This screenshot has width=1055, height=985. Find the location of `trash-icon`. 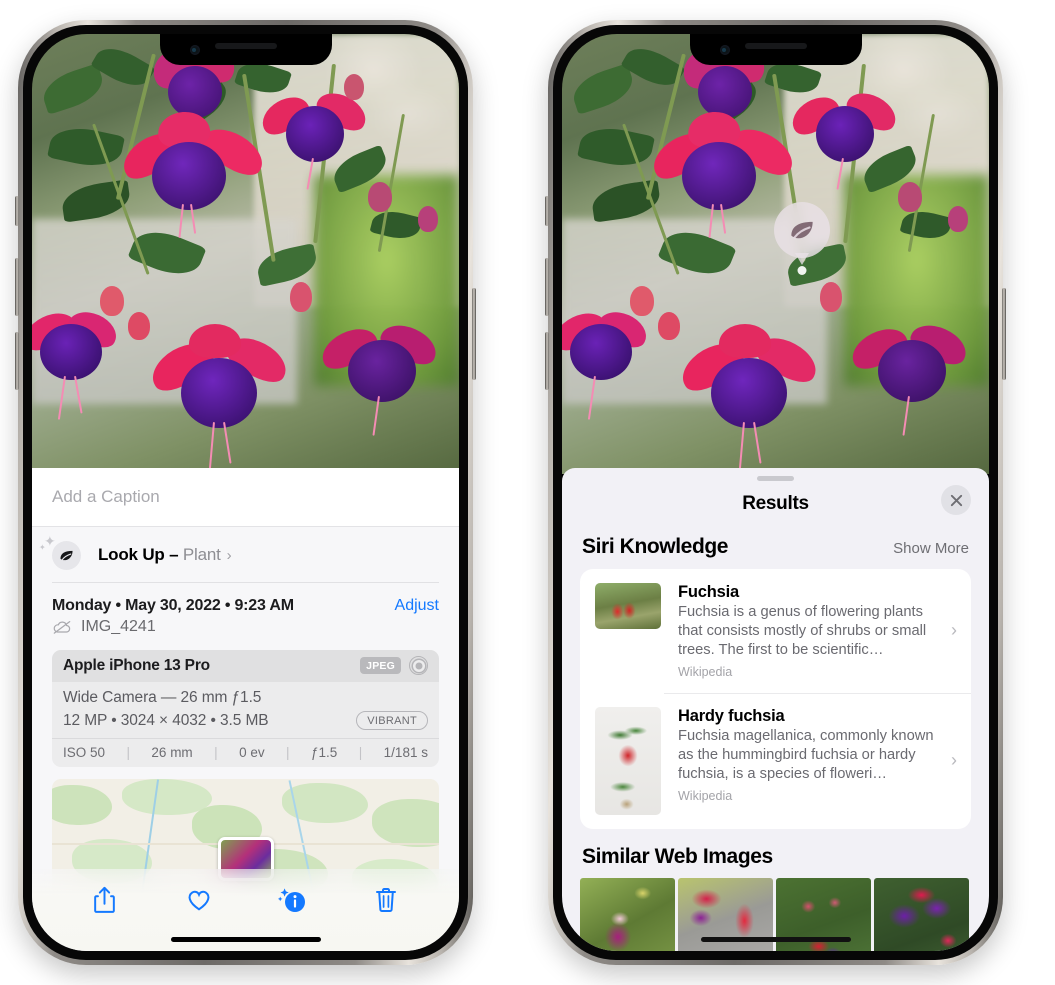

trash-icon is located at coordinates (386, 900).